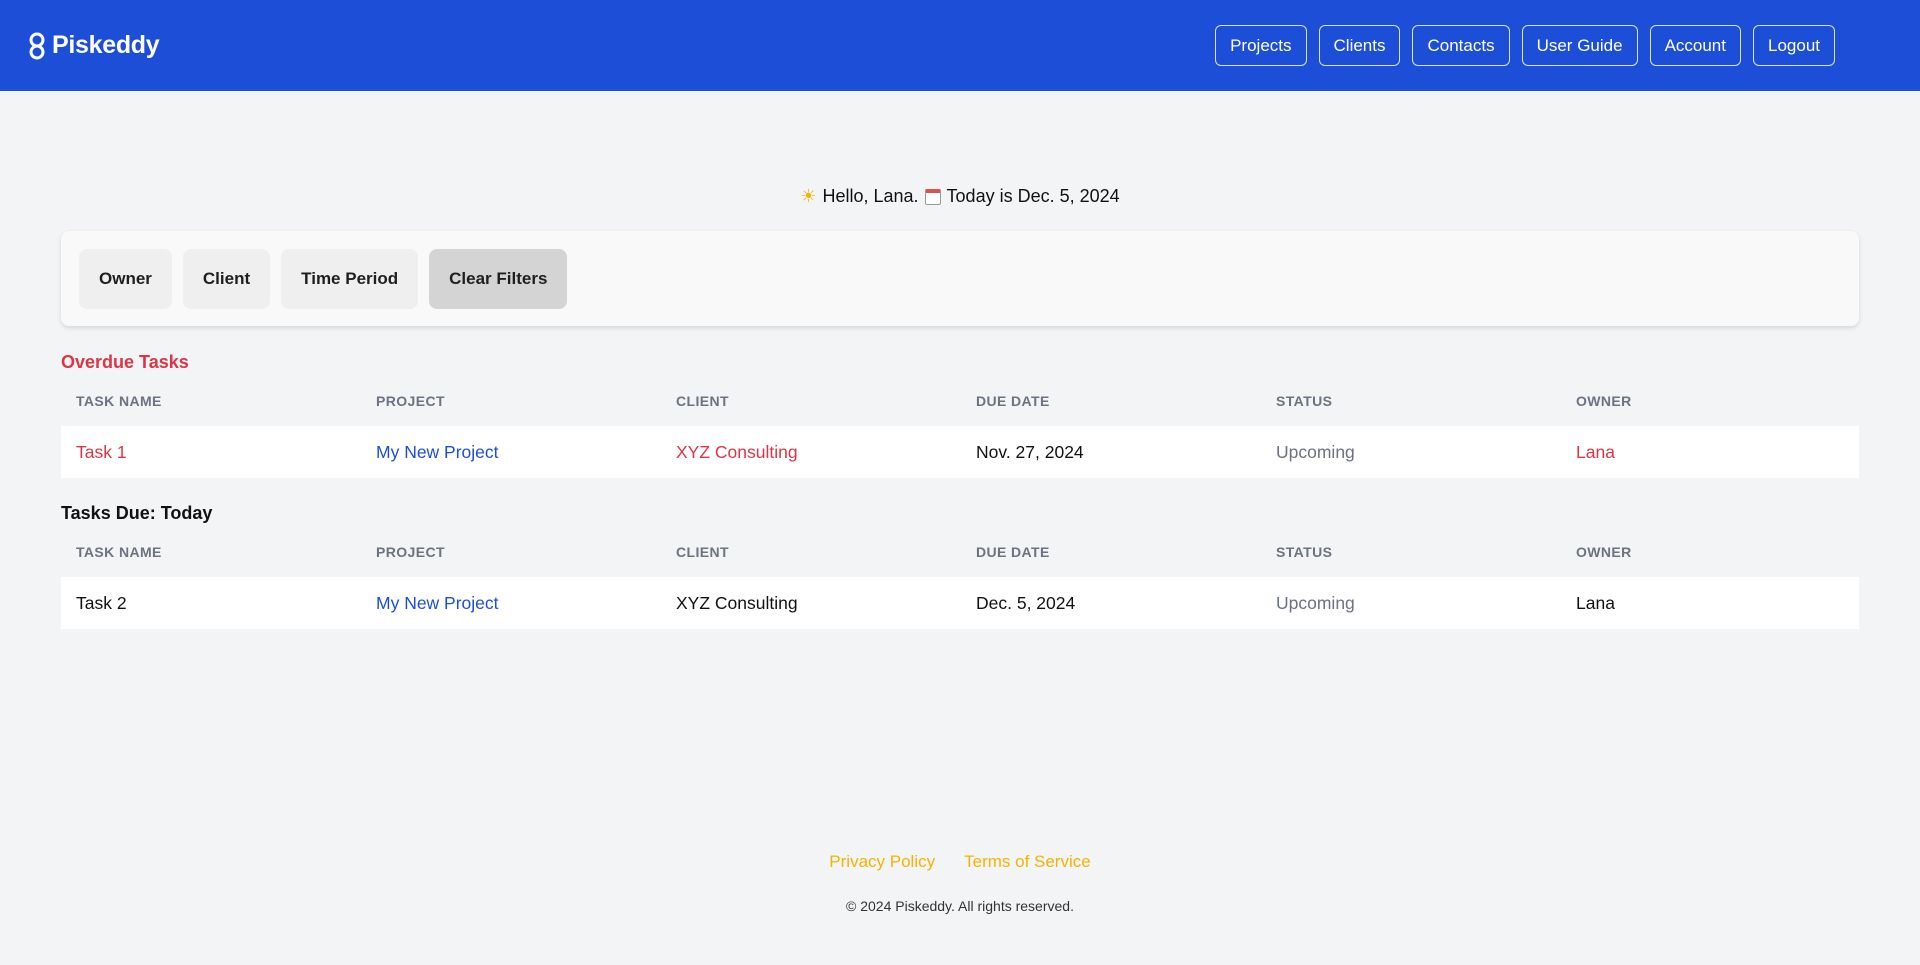  I want to click on tasks-due-today-title: Tasks Due: Today, so click(137, 513).